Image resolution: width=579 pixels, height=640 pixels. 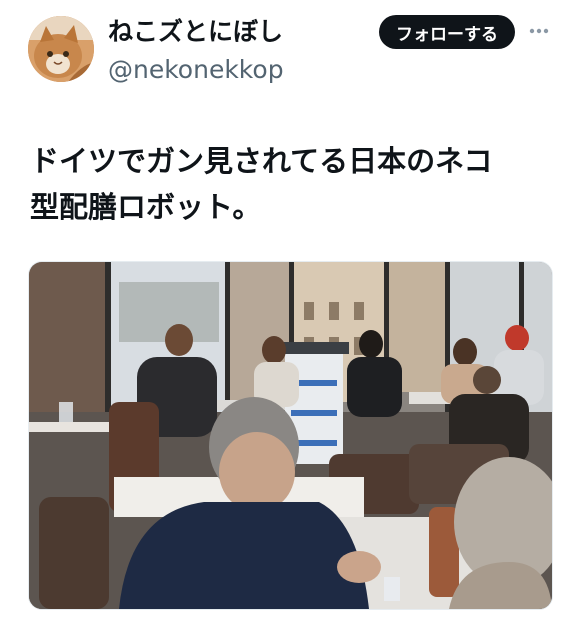 I want to click on follow-button: フォローする, so click(x=447, y=32).